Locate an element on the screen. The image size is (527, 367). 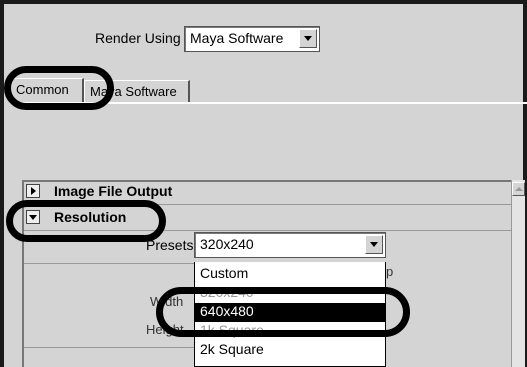
presets-select-value: 320x240 is located at coordinates (227, 244).